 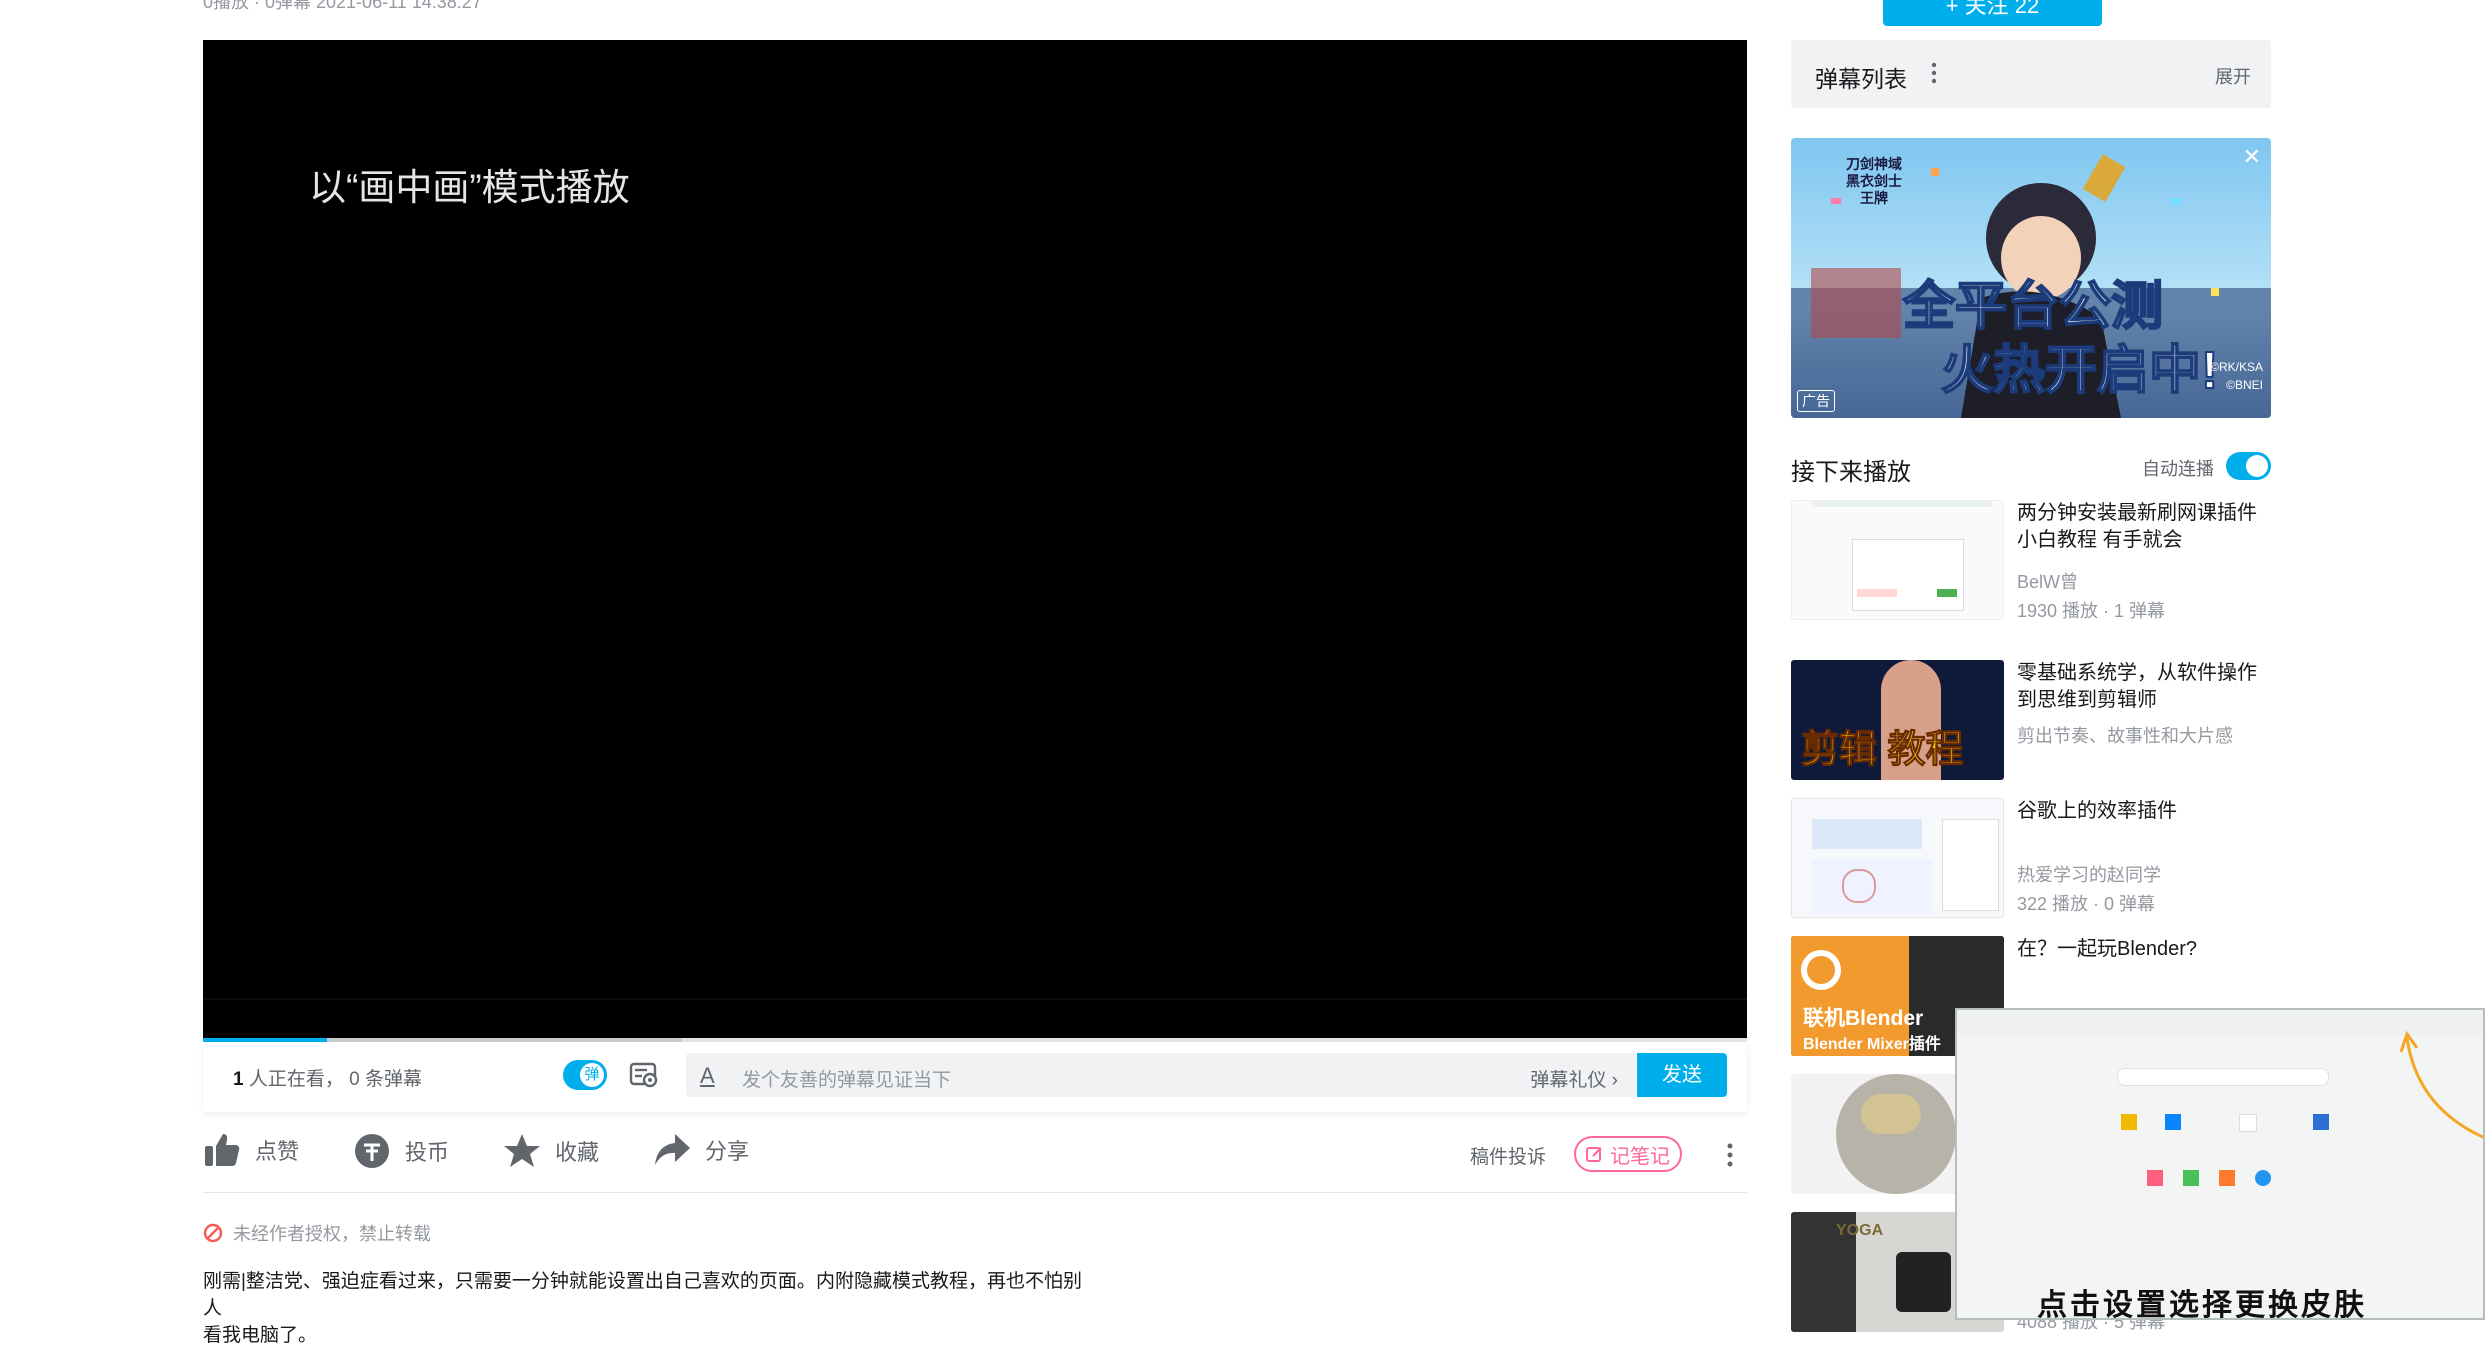 I want to click on autoplay-label: 自动连播, so click(x=2178, y=469).